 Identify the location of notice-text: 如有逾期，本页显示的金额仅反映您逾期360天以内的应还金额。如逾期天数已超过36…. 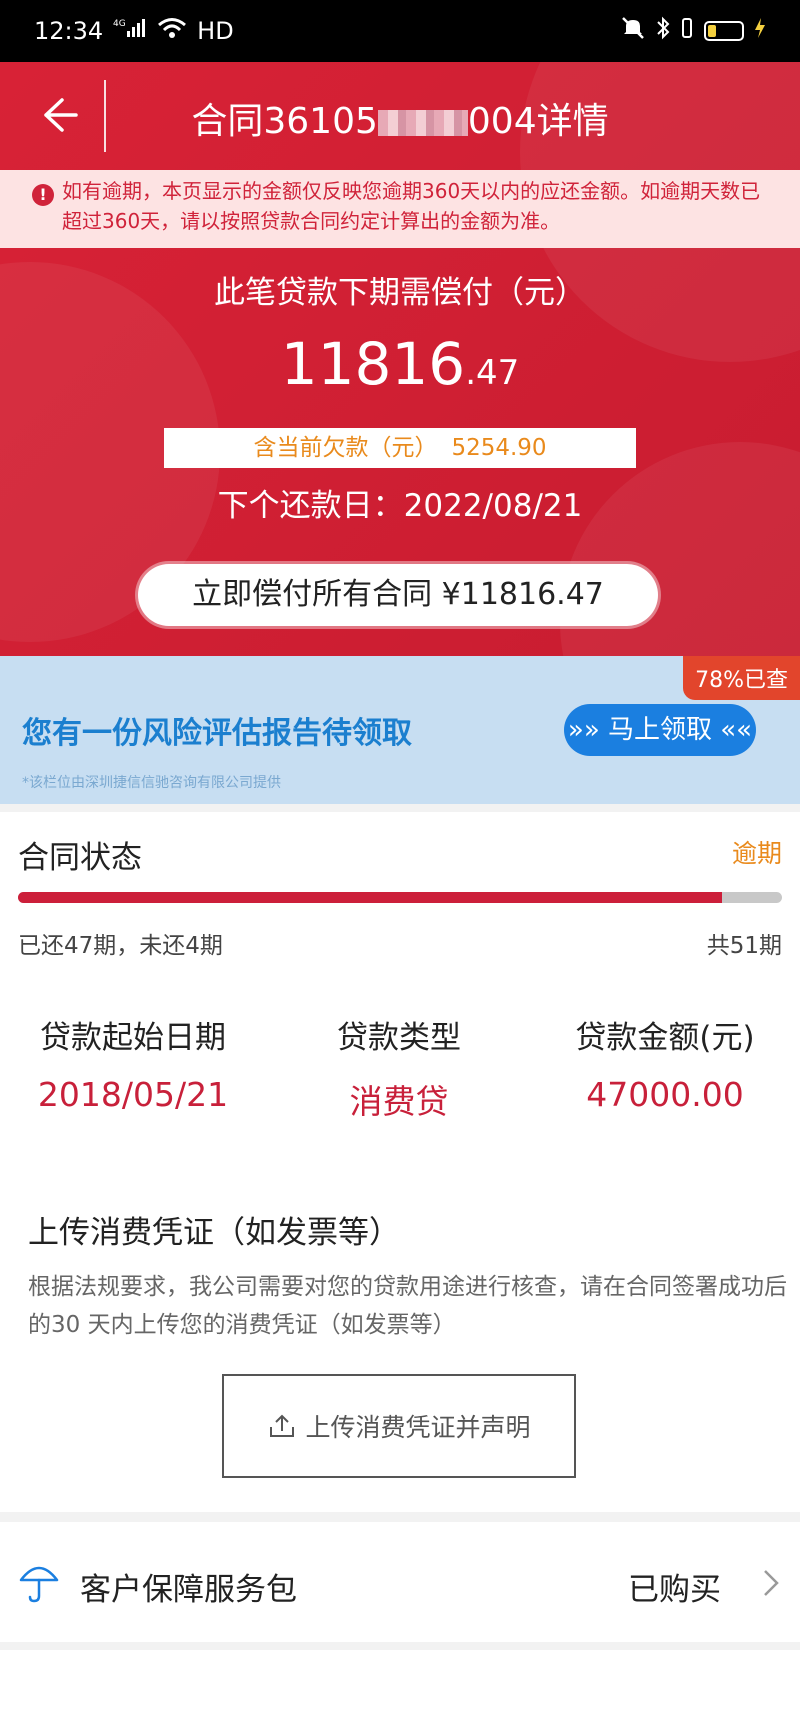
(411, 206).